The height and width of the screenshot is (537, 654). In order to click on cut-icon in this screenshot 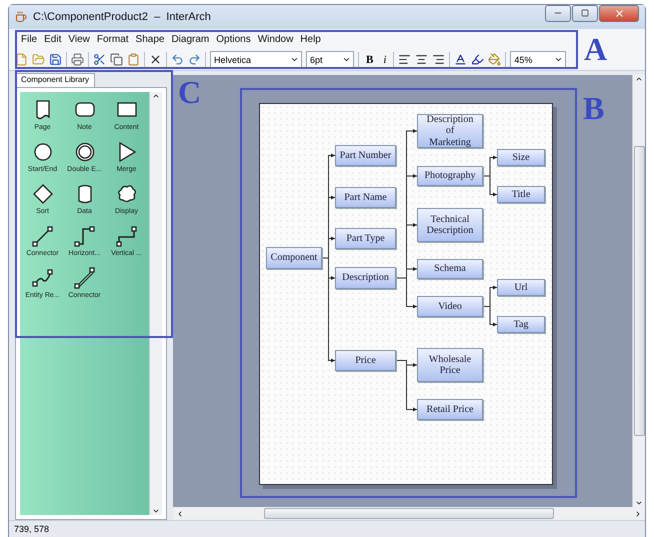, I will do `click(99, 59)`.